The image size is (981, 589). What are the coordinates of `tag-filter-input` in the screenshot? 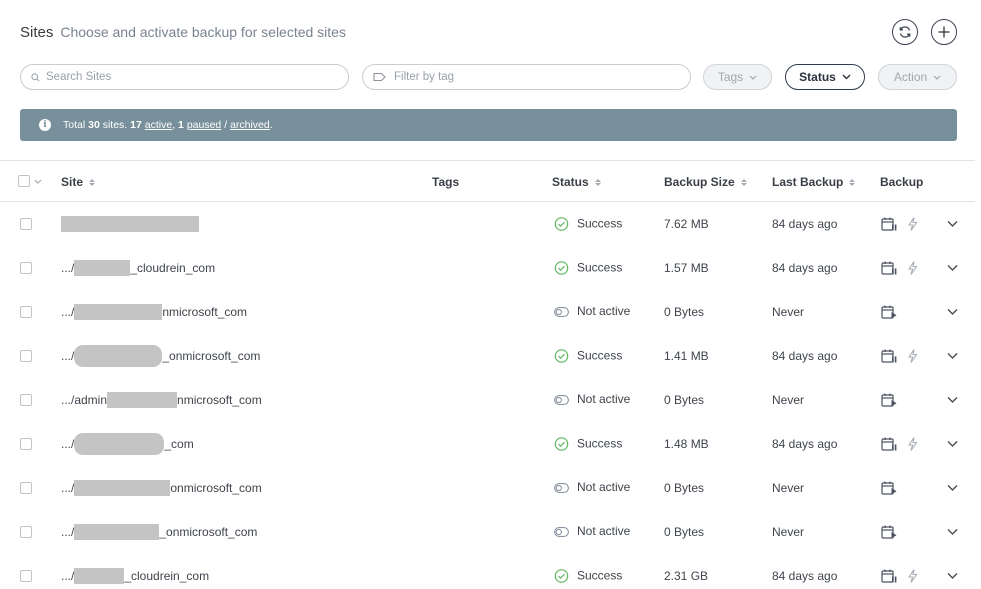 It's located at (529, 77).